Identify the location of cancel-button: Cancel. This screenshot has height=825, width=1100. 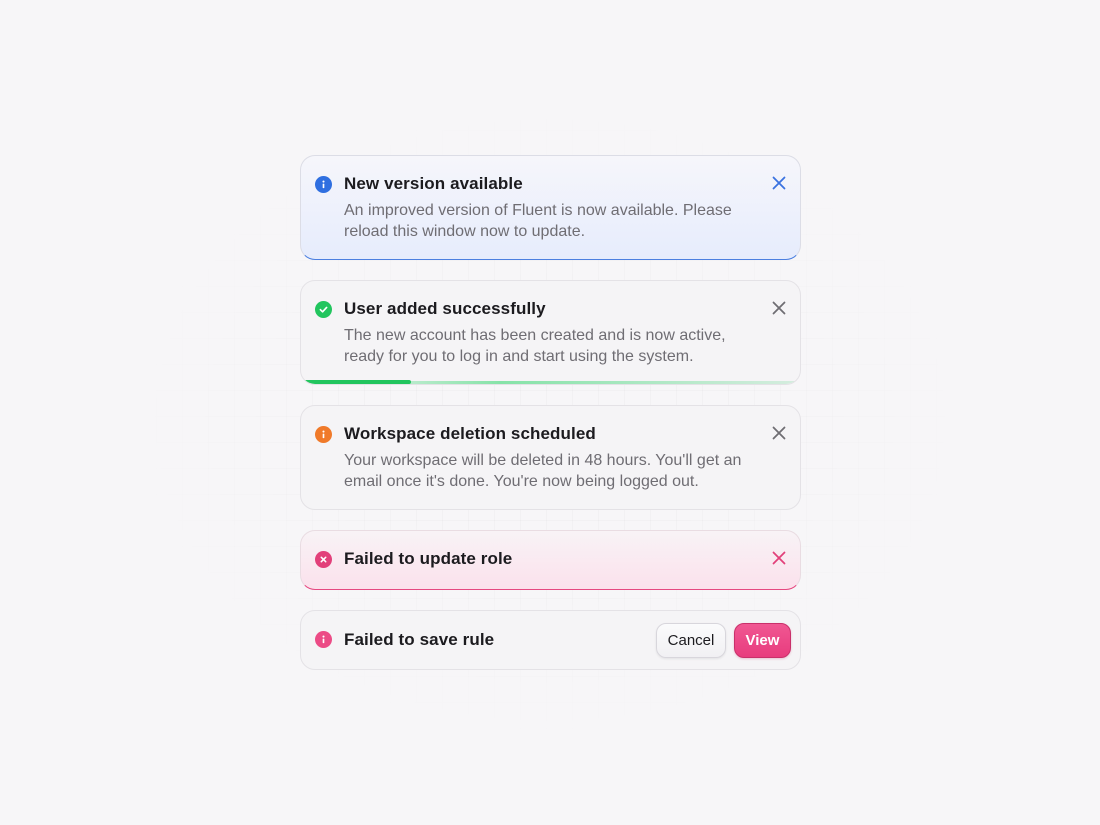
(691, 640).